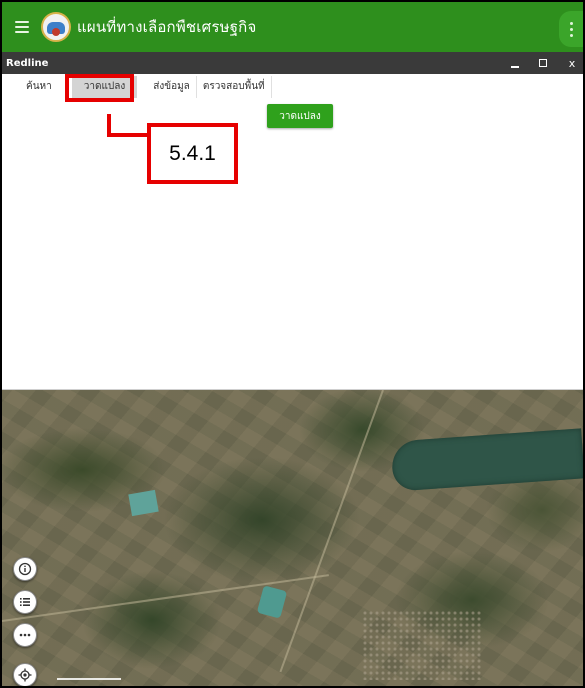  I want to click on annotation-connector, so click(129, 135).